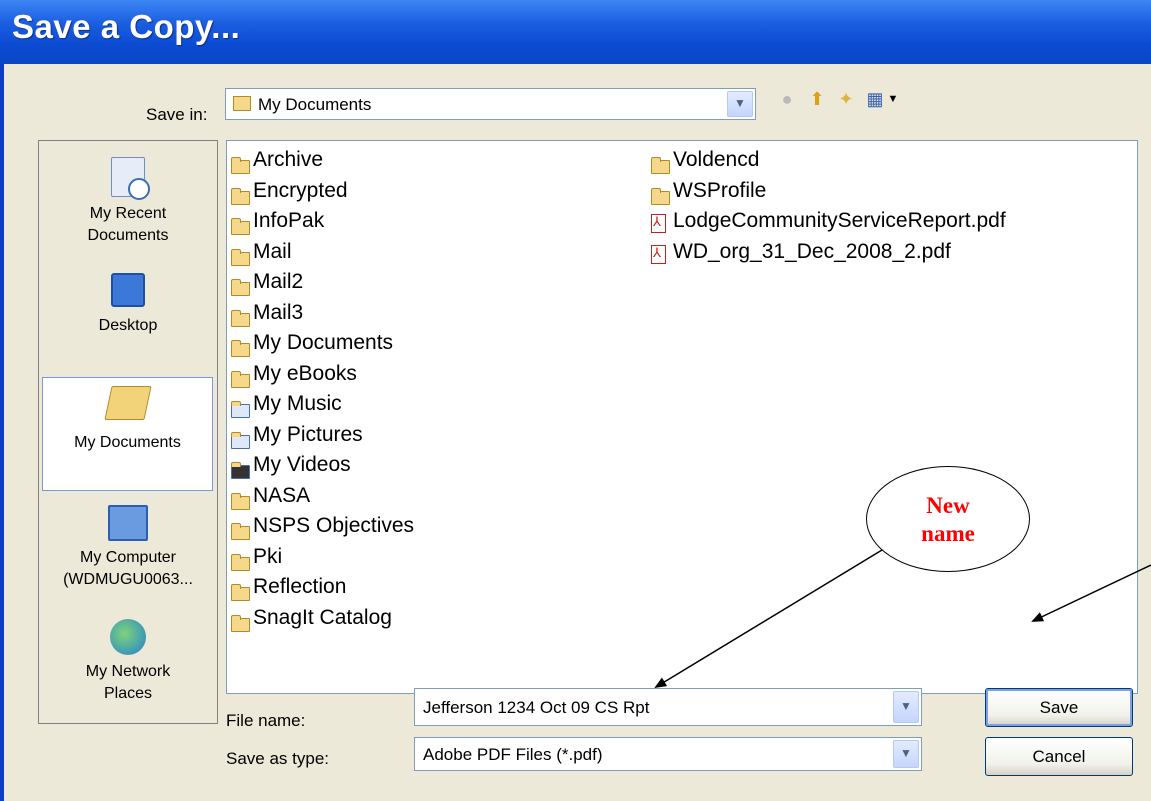 This screenshot has height=801, width=1151. What do you see at coordinates (902, 619) in the screenshot?
I see `annotation-arrows` at bounding box center [902, 619].